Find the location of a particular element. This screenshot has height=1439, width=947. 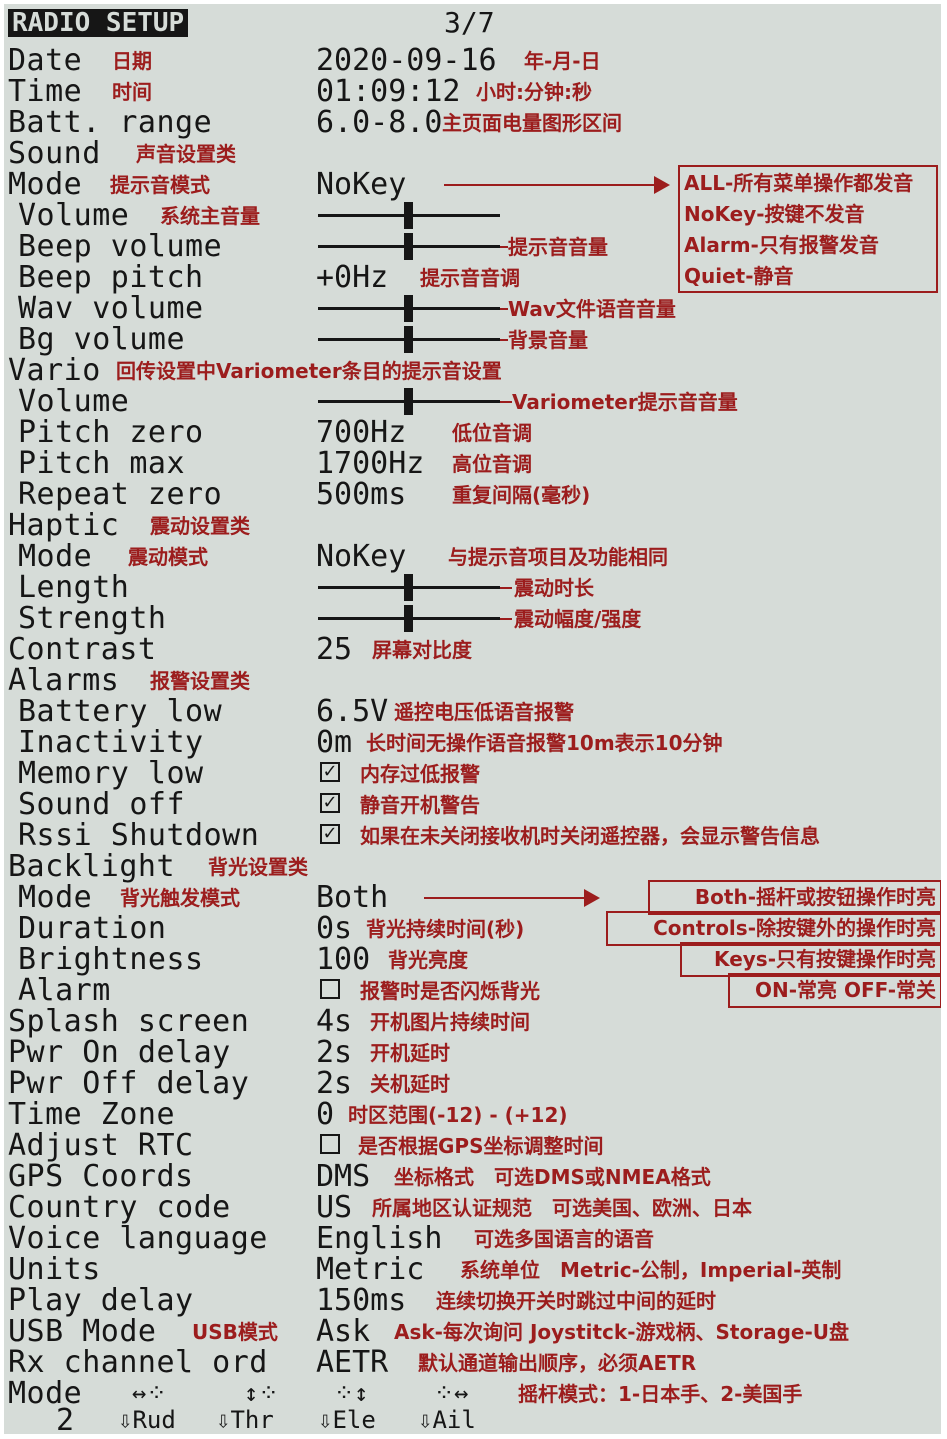

memory-low-checkbox: ✓ is located at coordinates (330, 772).